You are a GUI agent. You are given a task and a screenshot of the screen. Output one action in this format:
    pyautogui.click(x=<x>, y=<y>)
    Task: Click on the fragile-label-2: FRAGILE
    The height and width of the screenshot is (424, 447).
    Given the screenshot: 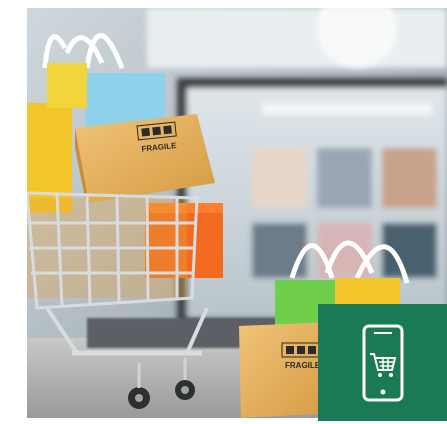 What is the action you would take?
    pyautogui.click(x=303, y=365)
    